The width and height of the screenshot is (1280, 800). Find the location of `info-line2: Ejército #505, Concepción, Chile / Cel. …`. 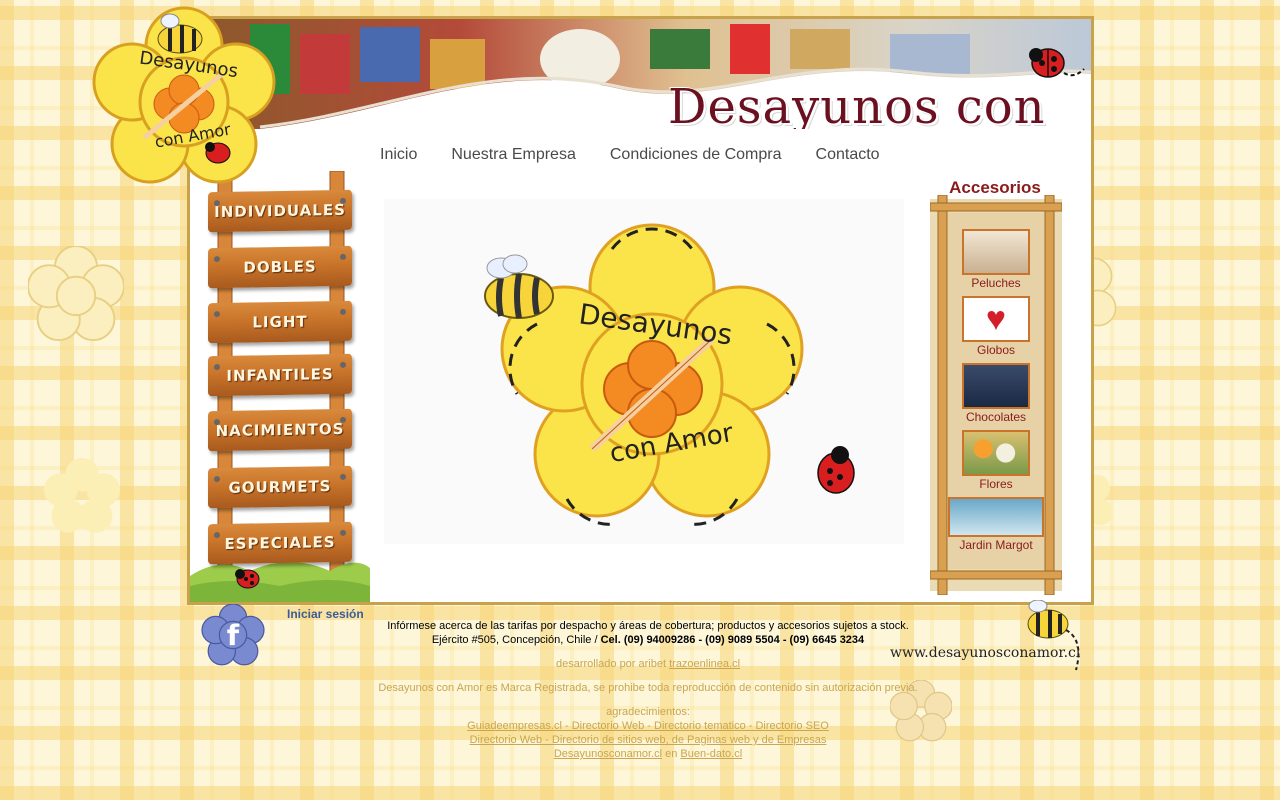

info-line2: Ejército #505, Concepción, Chile / Cel. … is located at coordinates (648, 640).